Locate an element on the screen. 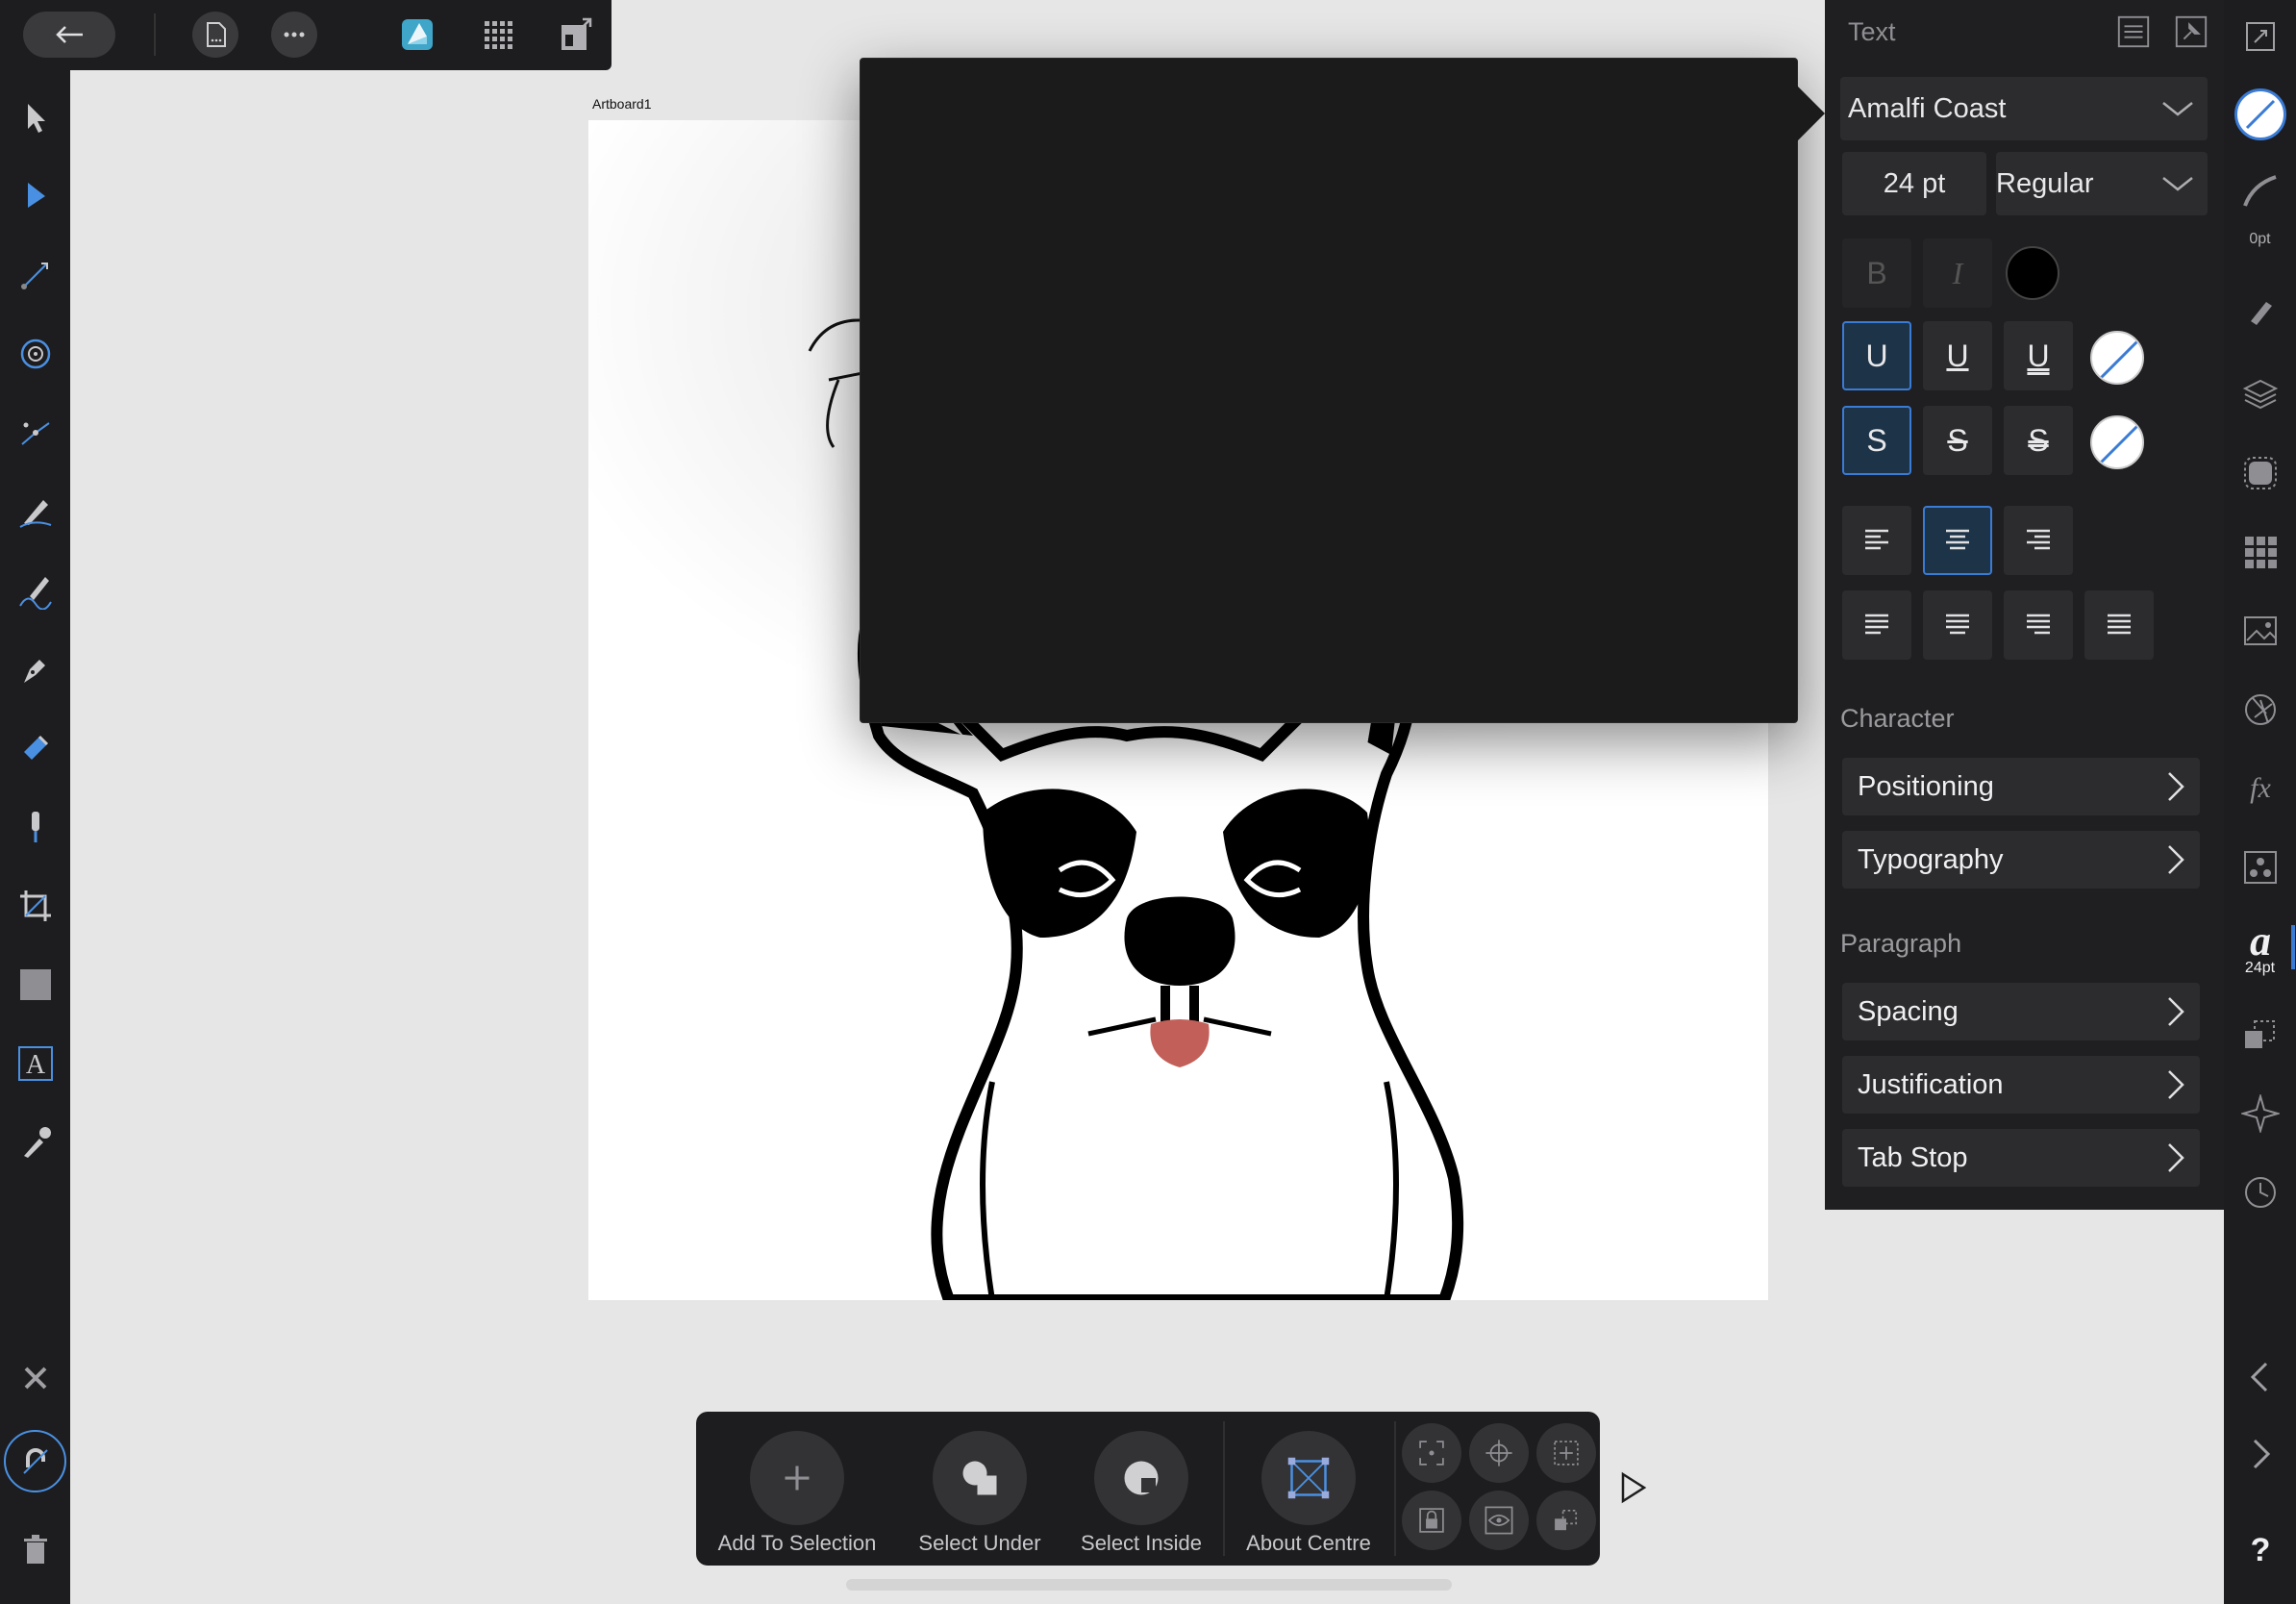  select-inside-button: Select Inside is located at coordinates (1141, 1488).